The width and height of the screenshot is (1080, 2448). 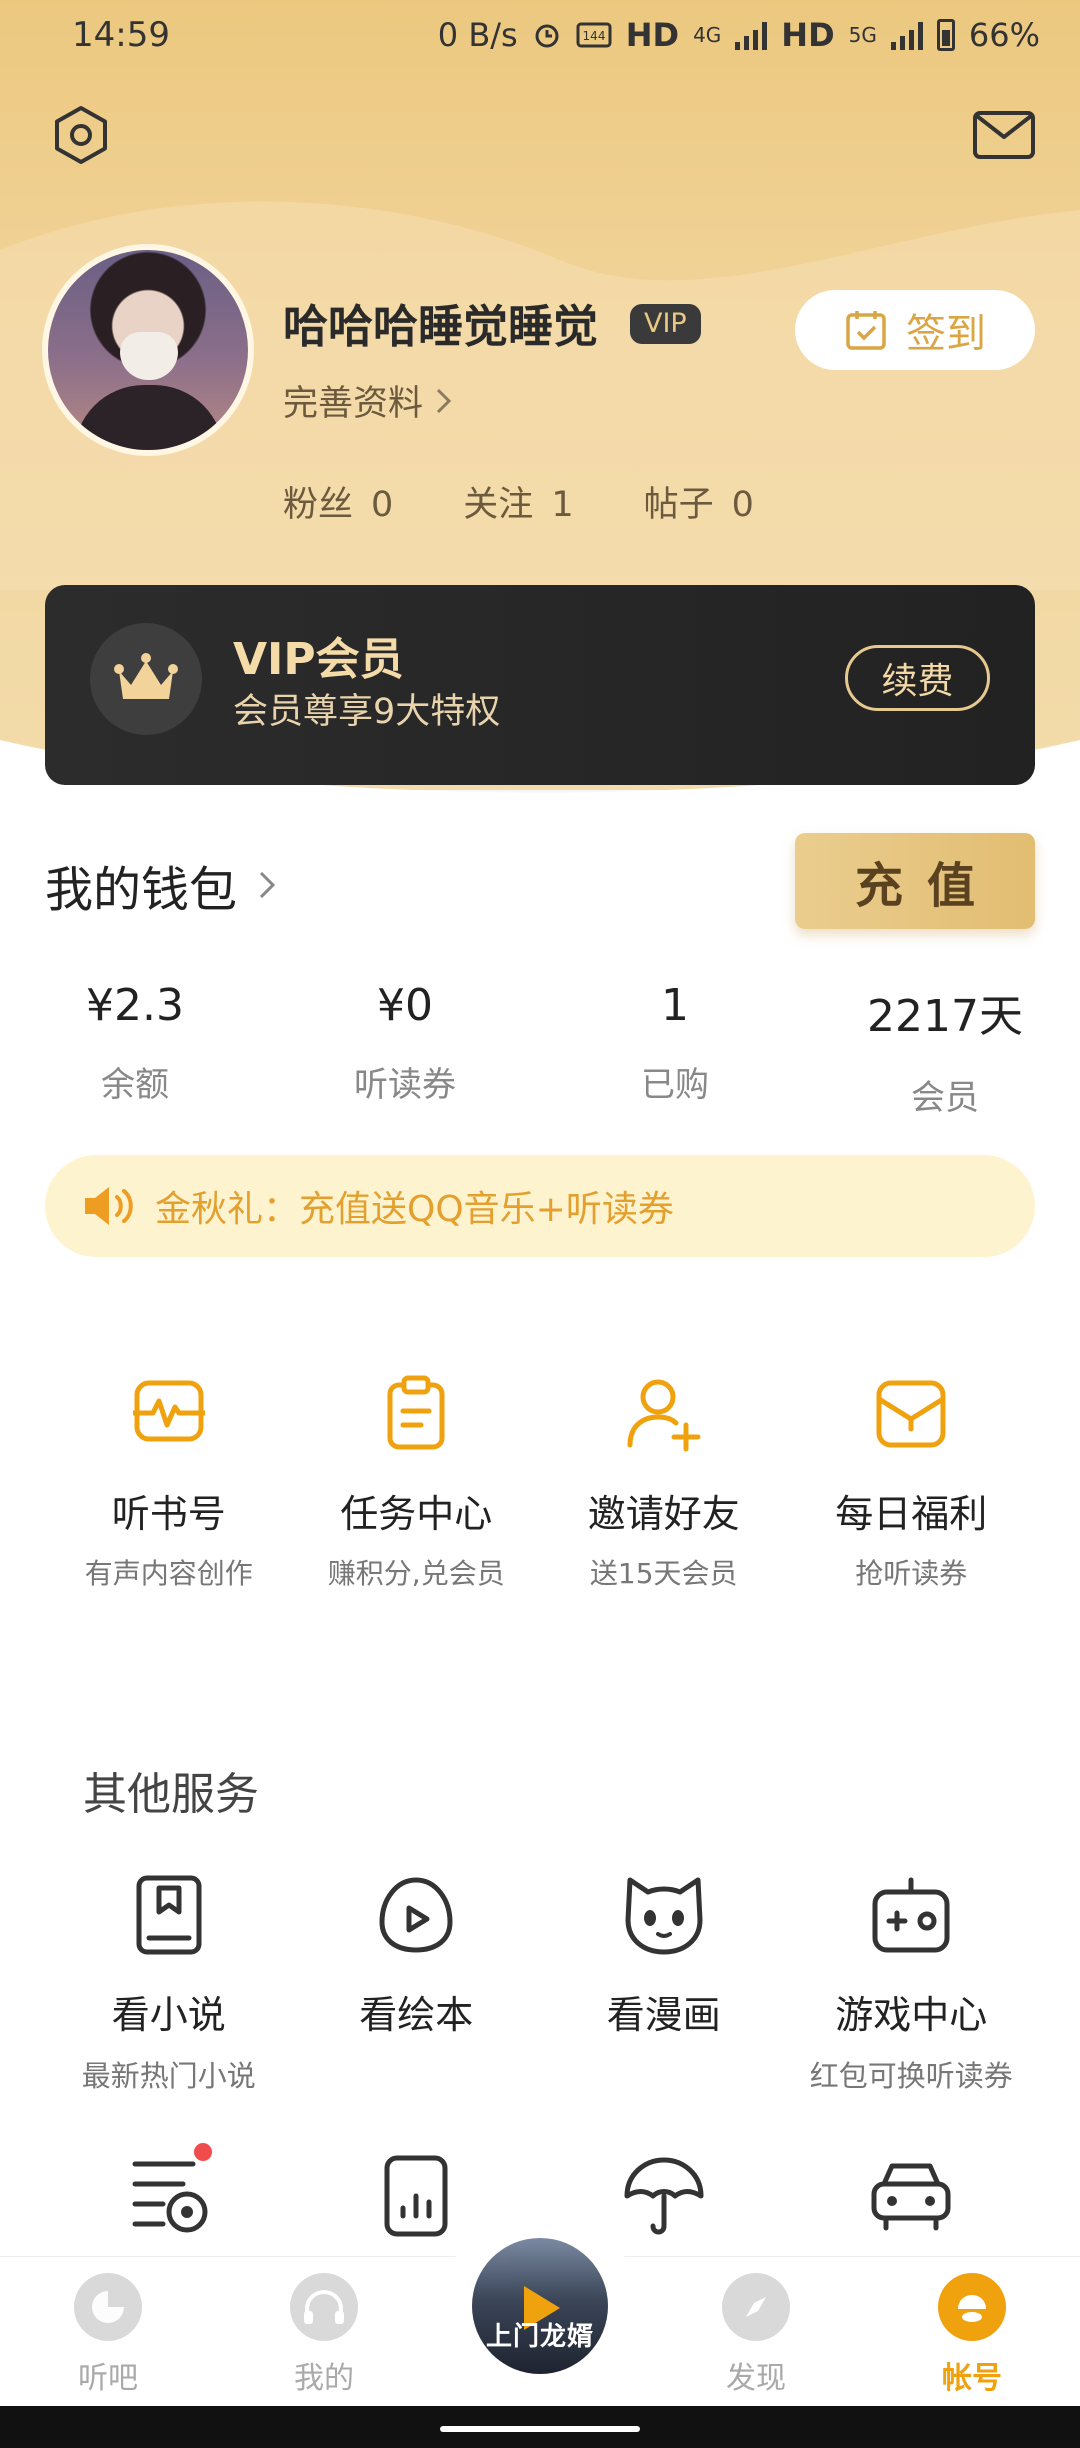 What do you see at coordinates (108, 2378) in the screenshot?
I see `nav-label: 听吧` at bounding box center [108, 2378].